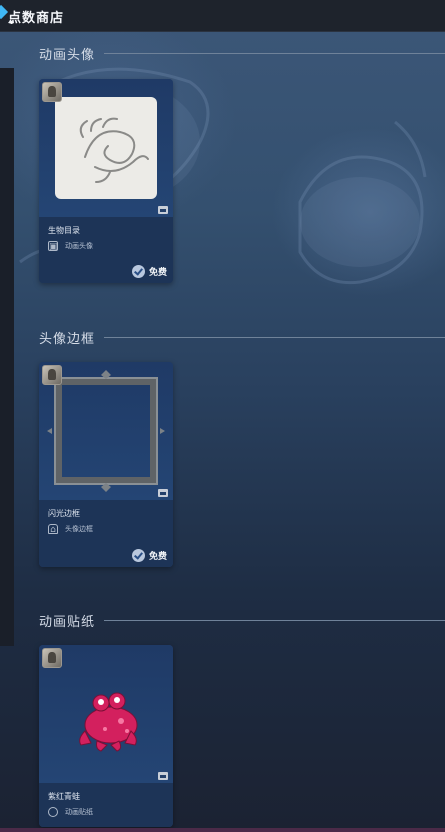  What do you see at coordinates (53, 529) in the screenshot?
I see `frame-type-icon: ⌂` at bounding box center [53, 529].